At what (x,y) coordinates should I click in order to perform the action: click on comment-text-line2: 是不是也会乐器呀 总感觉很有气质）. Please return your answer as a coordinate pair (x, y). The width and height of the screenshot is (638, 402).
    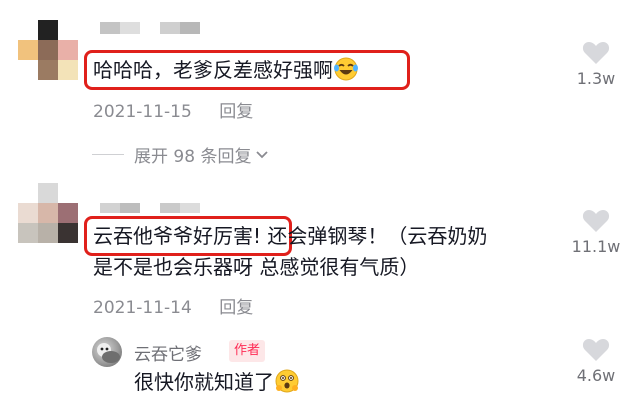
    Looking at the image, I should click on (256, 267).